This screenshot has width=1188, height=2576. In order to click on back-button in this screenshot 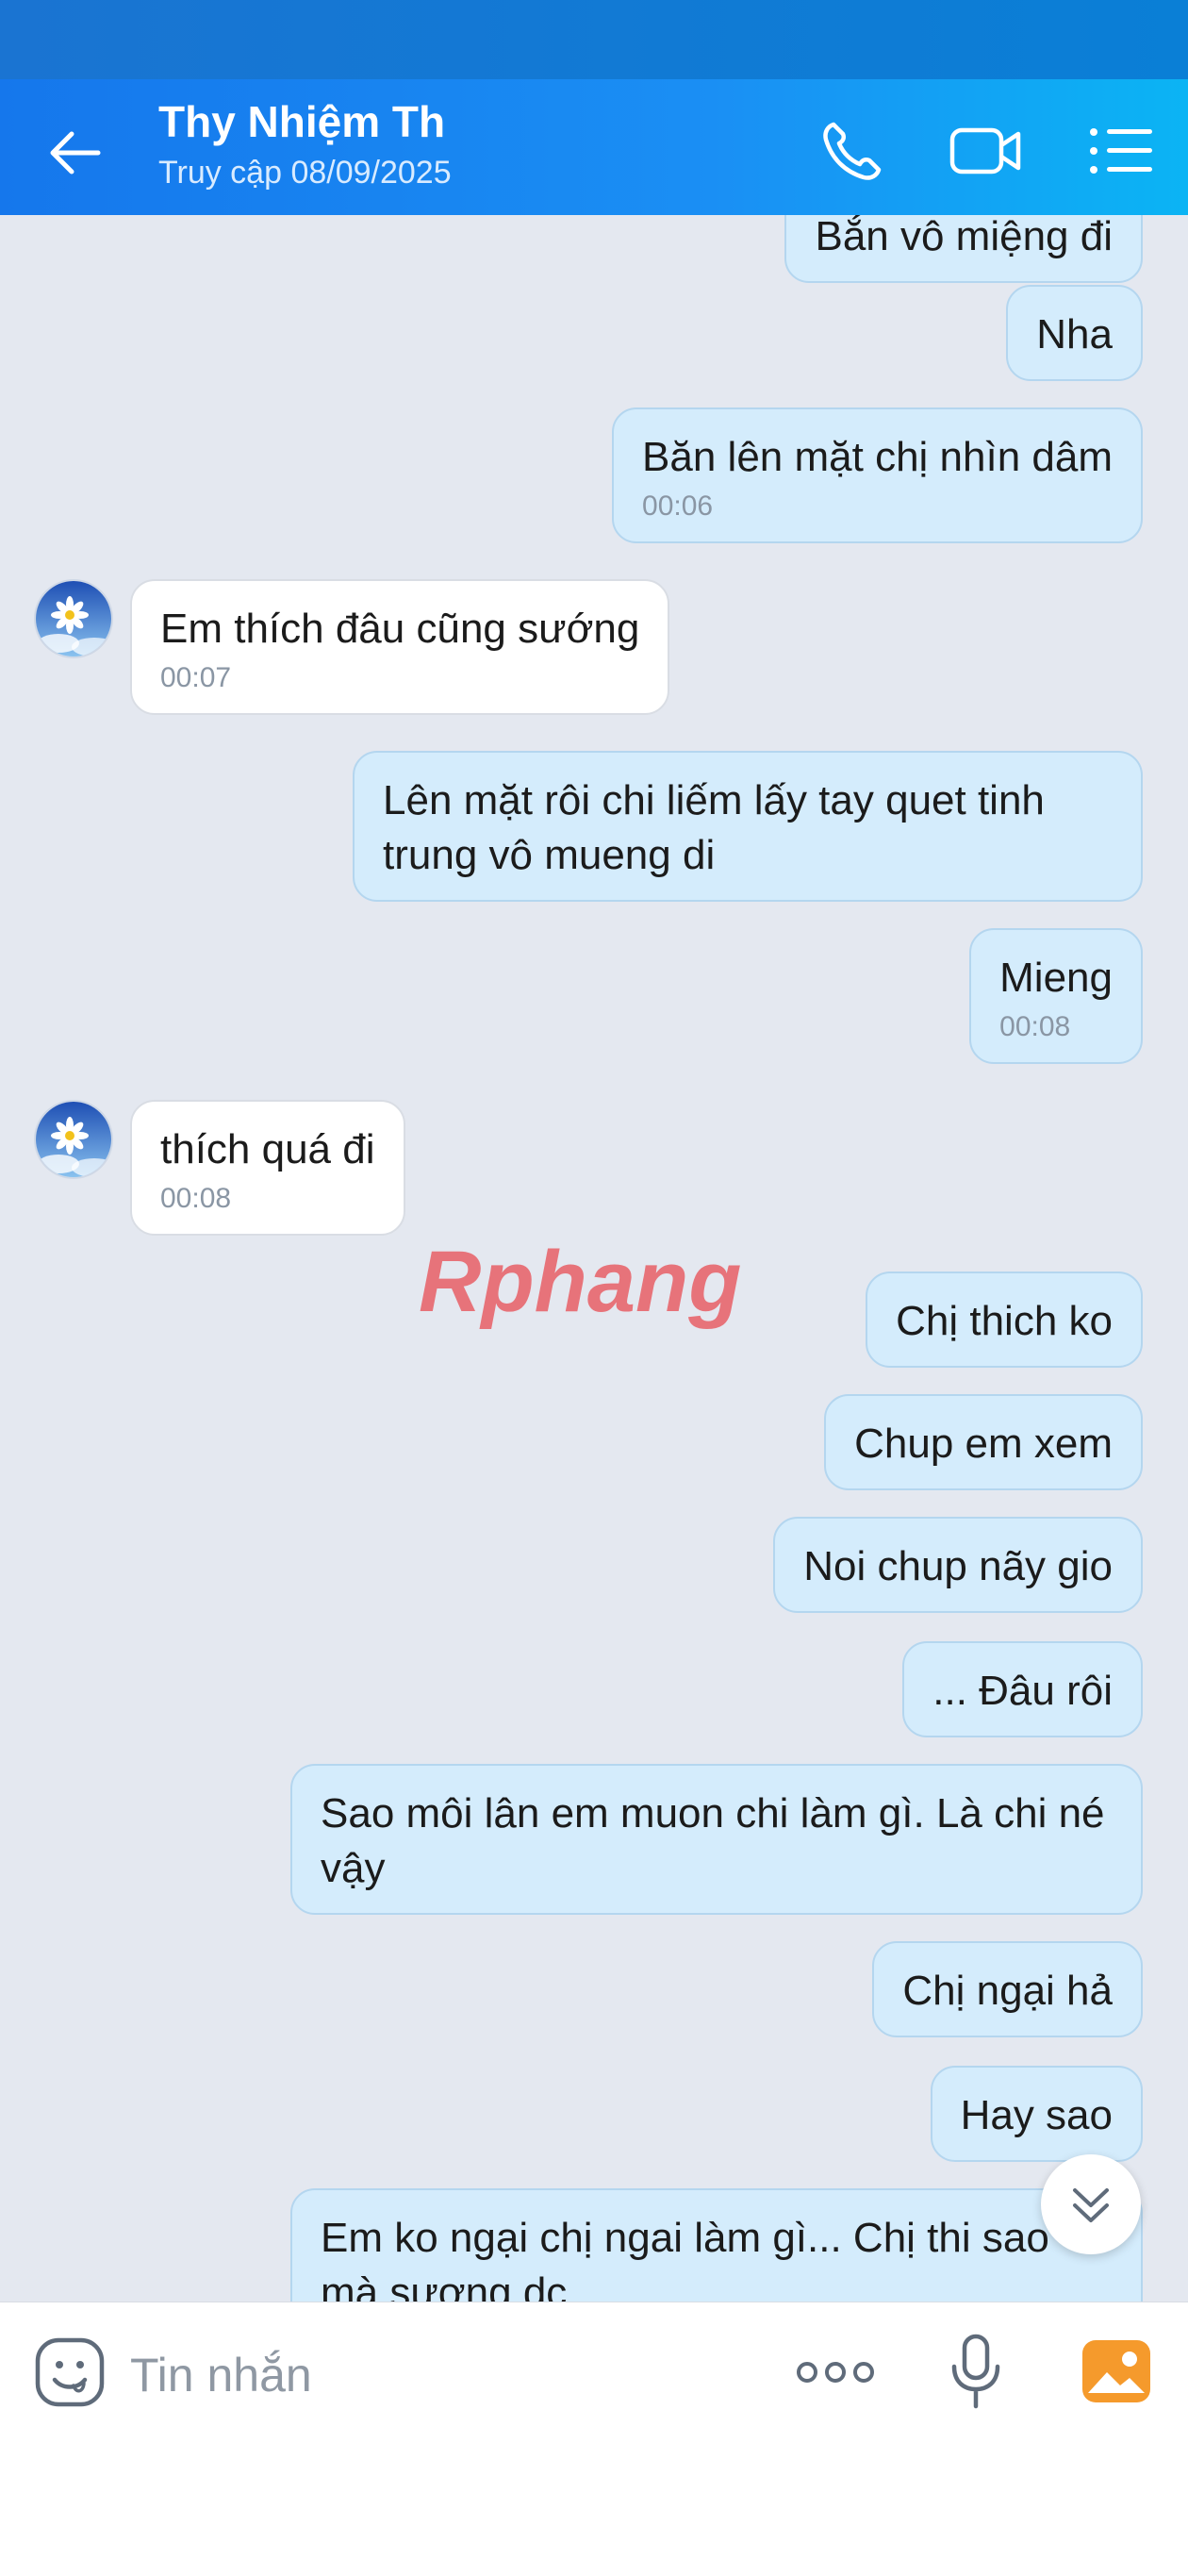, I will do `click(77, 152)`.